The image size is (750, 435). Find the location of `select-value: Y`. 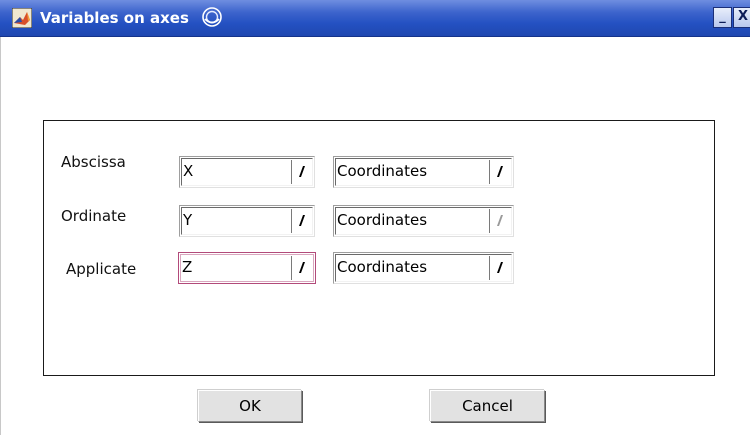

select-value: Y is located at coordinates (188, 220).